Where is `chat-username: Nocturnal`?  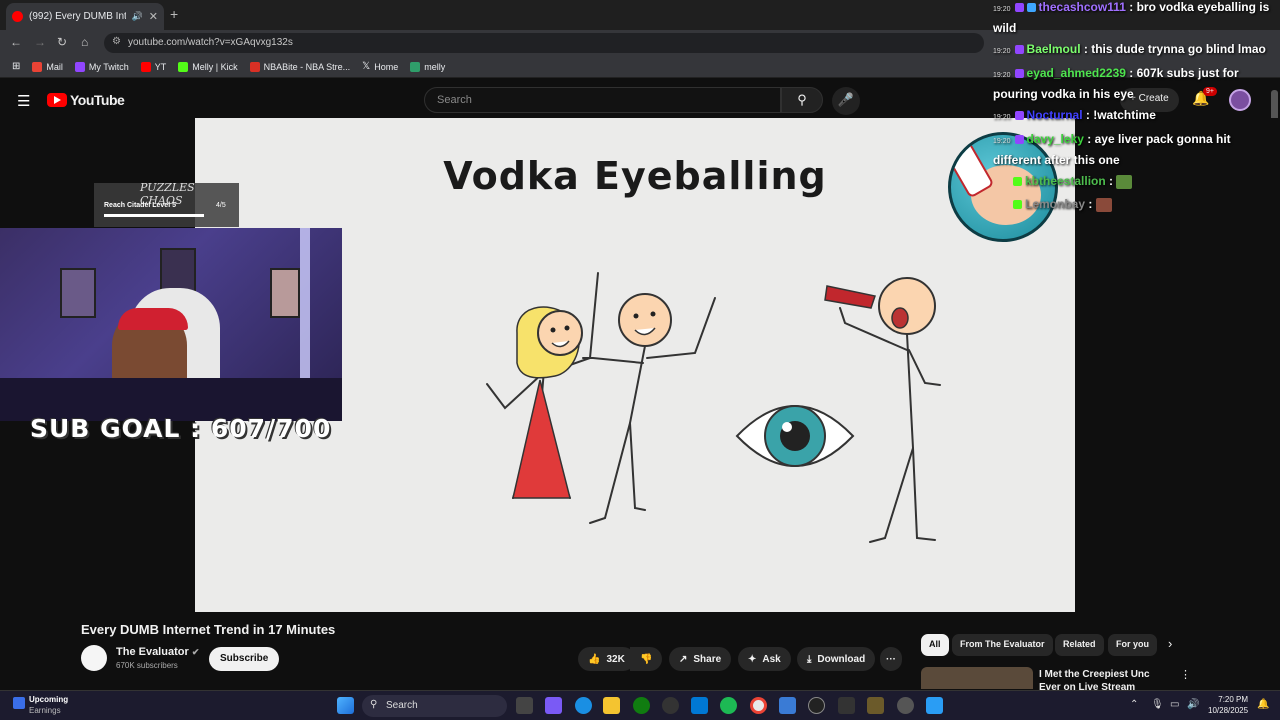
chat-username: Nocturnal is located at coordinates (1054, 115).